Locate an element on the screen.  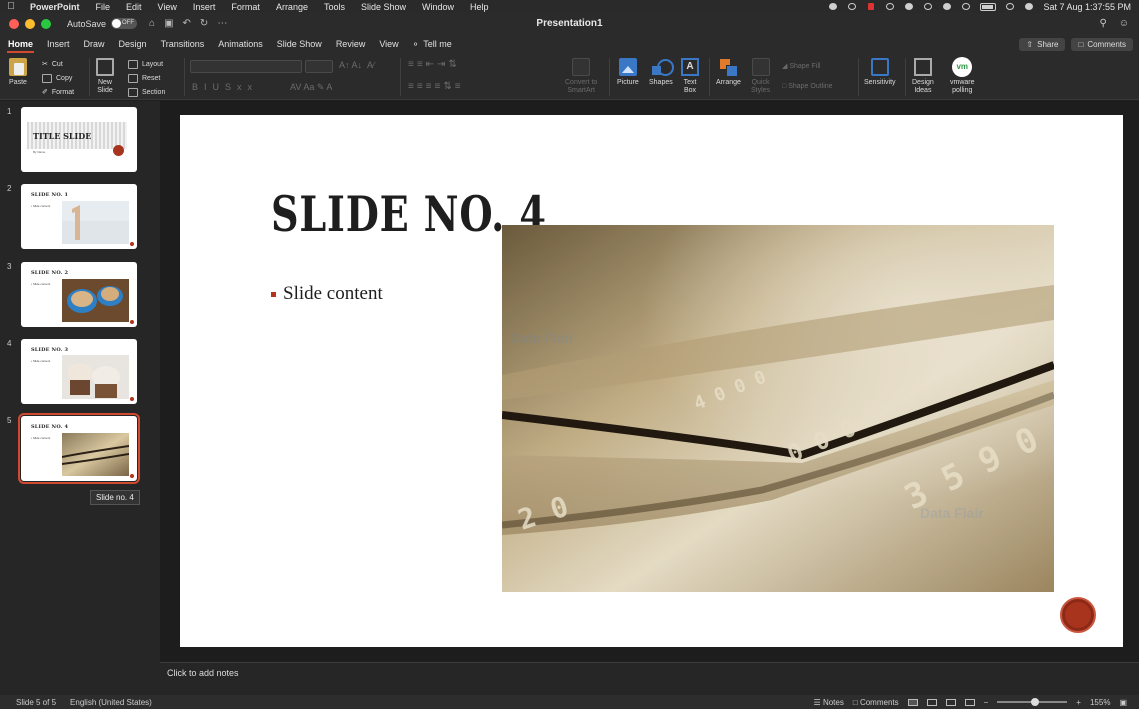
tab-transitions: Transitions is located at coordinates (183, 44).